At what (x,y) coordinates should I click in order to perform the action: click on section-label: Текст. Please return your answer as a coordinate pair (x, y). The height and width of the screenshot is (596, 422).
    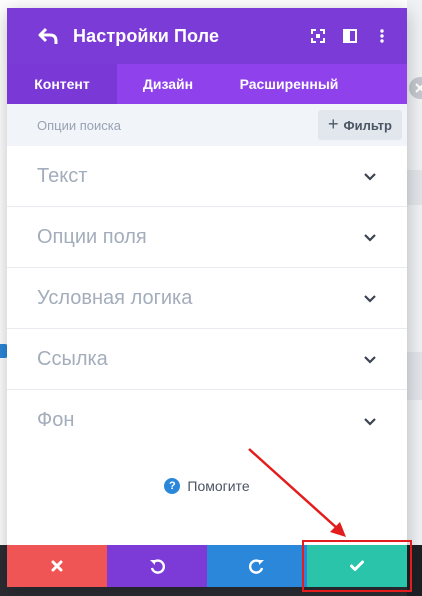
    Looking at the image, I should click on (62, 175).